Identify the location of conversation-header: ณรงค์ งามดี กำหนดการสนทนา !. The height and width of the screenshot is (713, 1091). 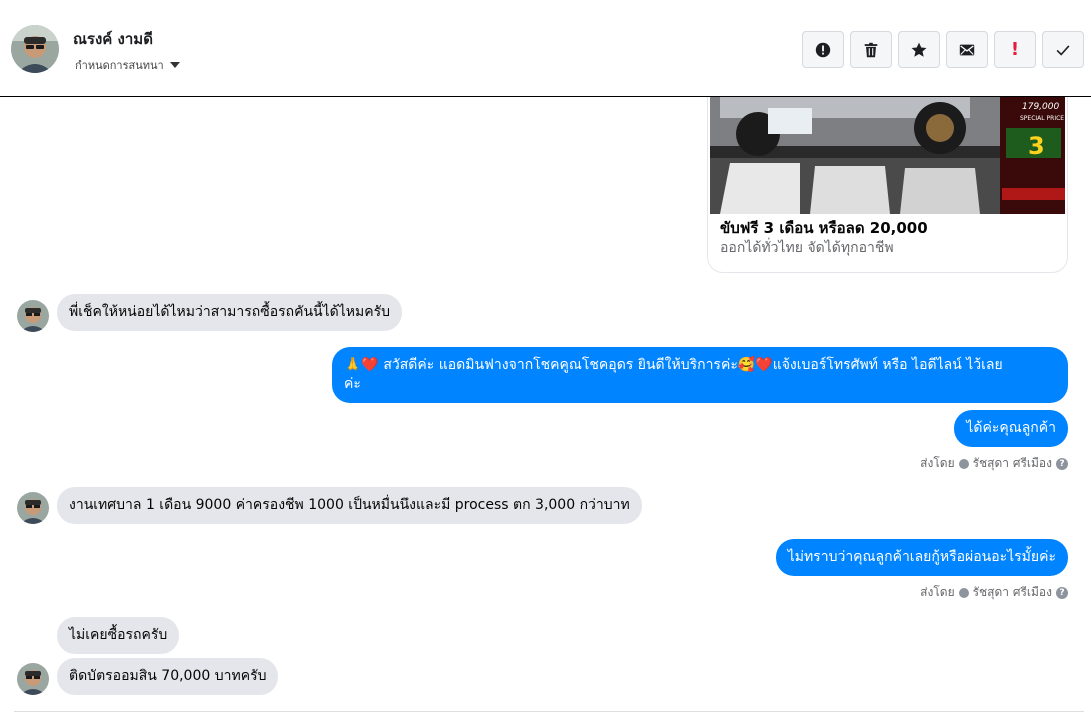
(545, 48).